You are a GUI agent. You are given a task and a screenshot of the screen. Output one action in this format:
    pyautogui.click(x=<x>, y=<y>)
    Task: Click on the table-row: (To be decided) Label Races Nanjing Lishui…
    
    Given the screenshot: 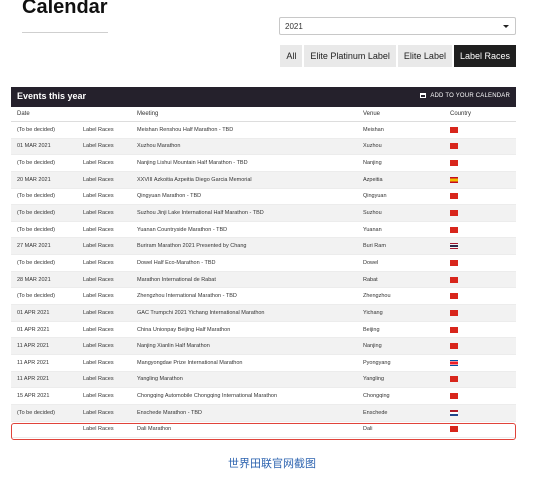 What is the action you would take?
    pyautogui.click(x=263, y=163)
    